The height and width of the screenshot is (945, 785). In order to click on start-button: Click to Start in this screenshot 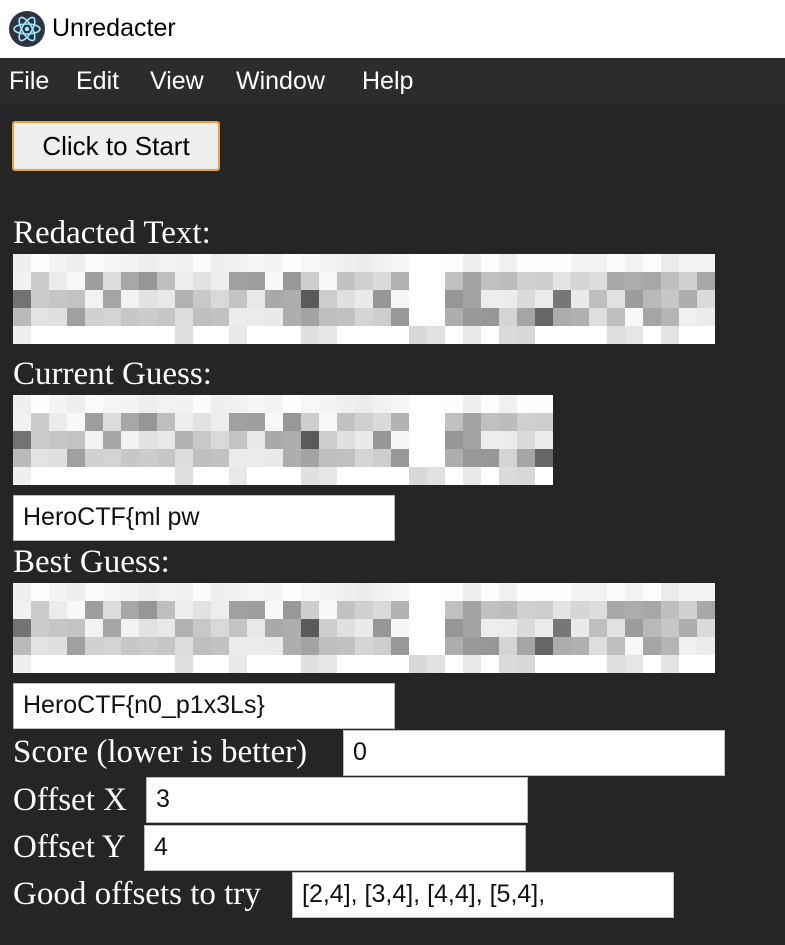, I will do `click(116, 146)`.